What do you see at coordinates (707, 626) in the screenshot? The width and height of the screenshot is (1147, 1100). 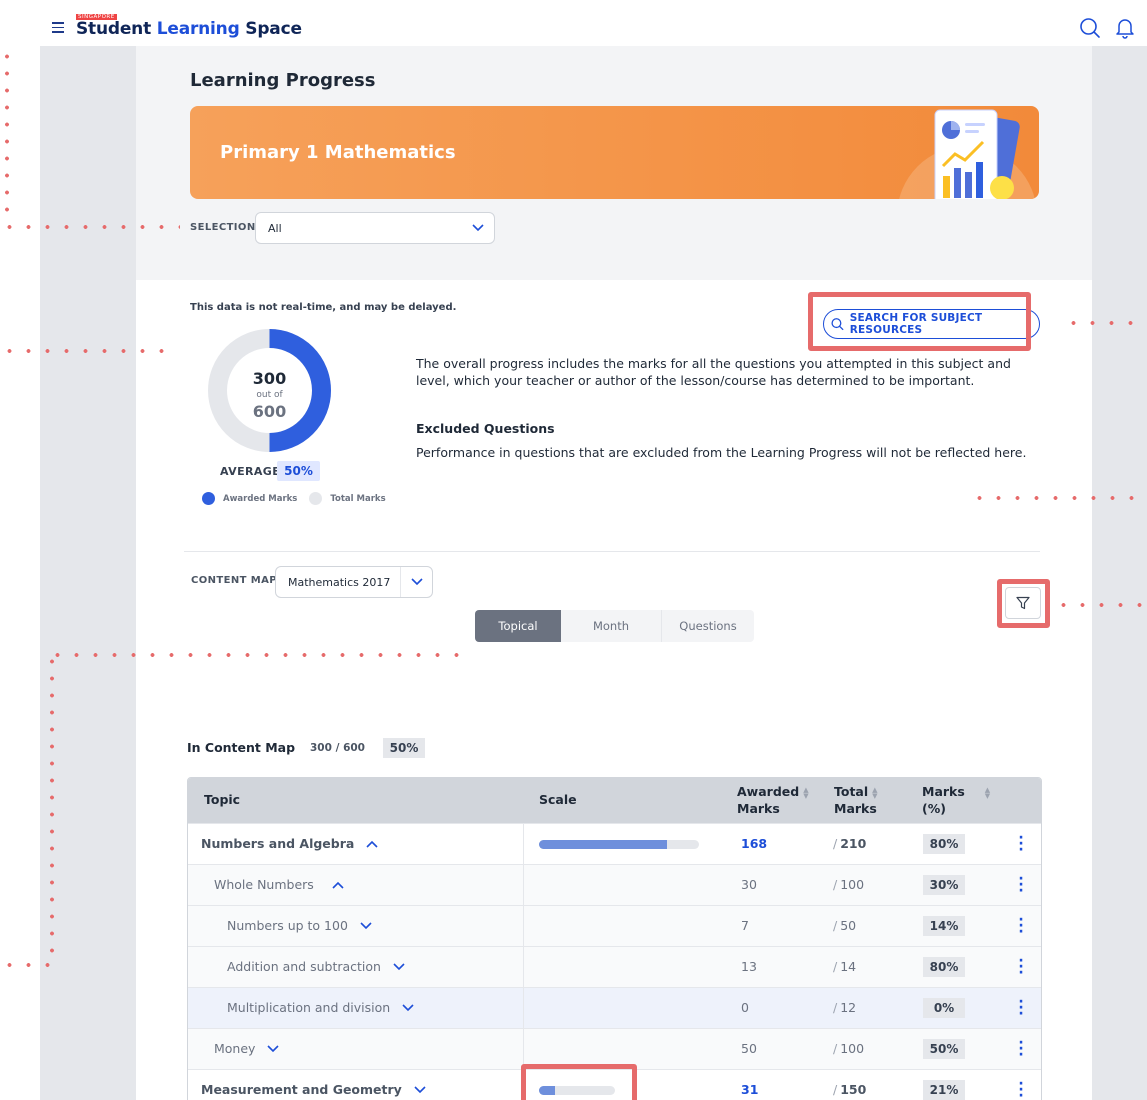 I see `tab-questions: Questions` at bounding box center [707, 626].